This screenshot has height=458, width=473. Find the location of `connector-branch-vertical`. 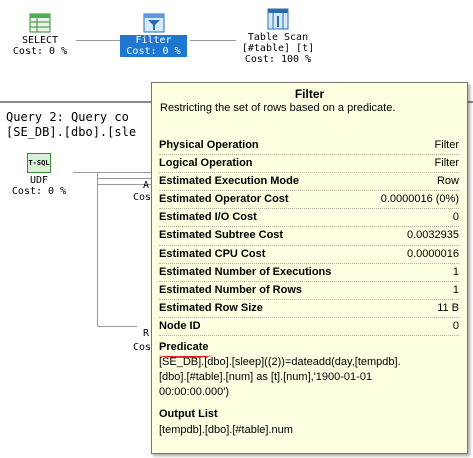

connector-branch-vertical is located at coordinates (97, 249).